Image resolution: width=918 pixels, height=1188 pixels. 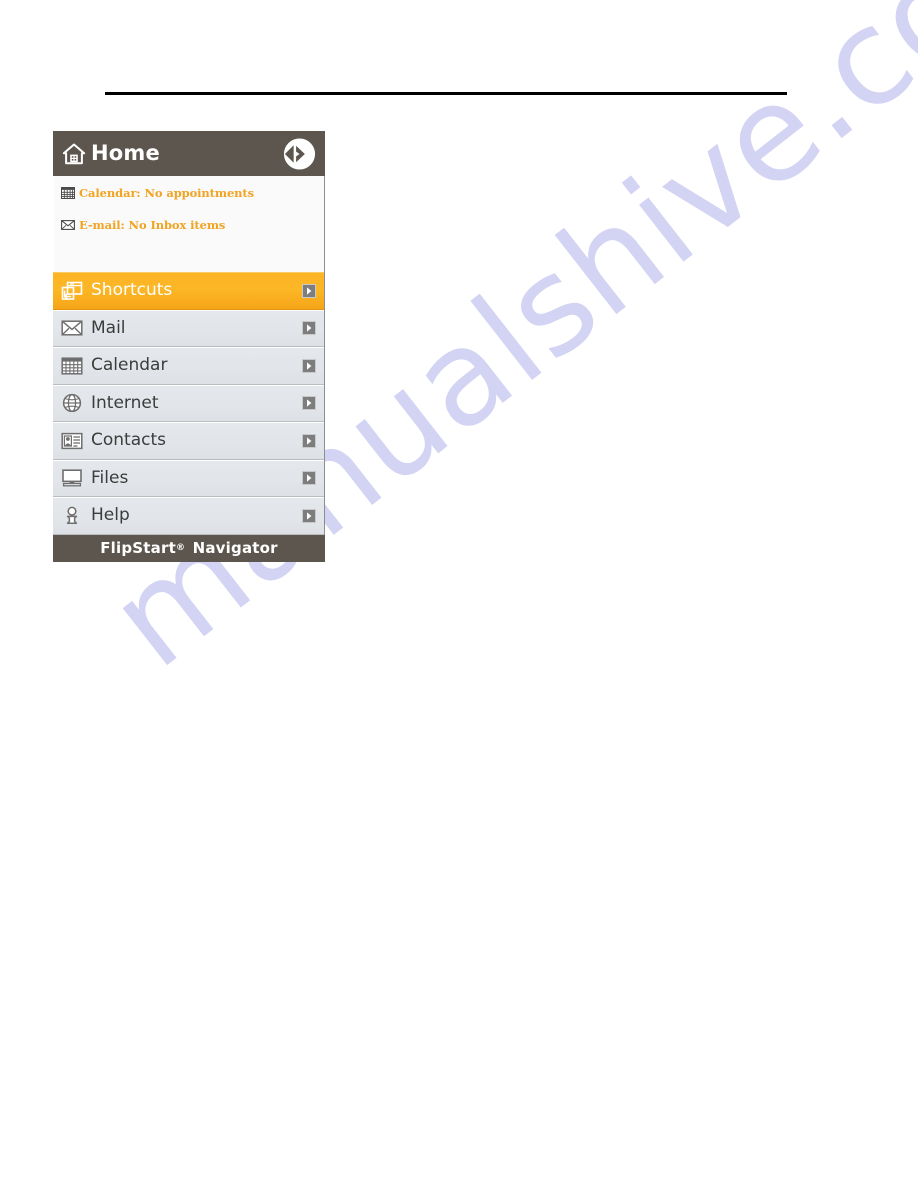 What do you see at coordinates (138, 548) in the screenshot?
I see `footer-brand: FlipStart` at bounding box center [138, 548].